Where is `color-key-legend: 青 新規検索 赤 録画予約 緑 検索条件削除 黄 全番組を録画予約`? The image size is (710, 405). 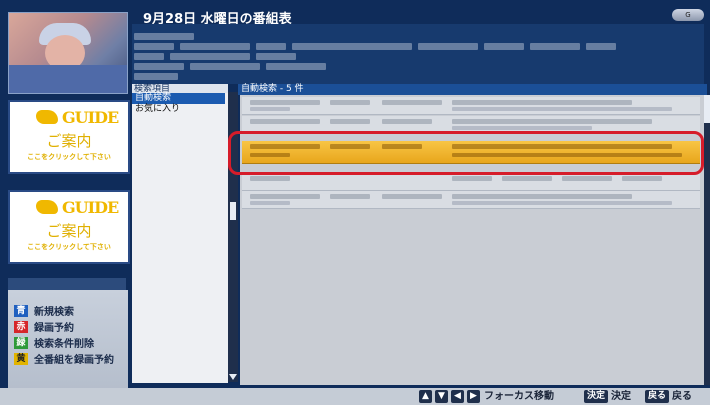 color-key-legend: 青 新規検索 赤 録画予約 緑 検索条件削除 黄 全番組を録画予約 is located at coordinates (68, 342).